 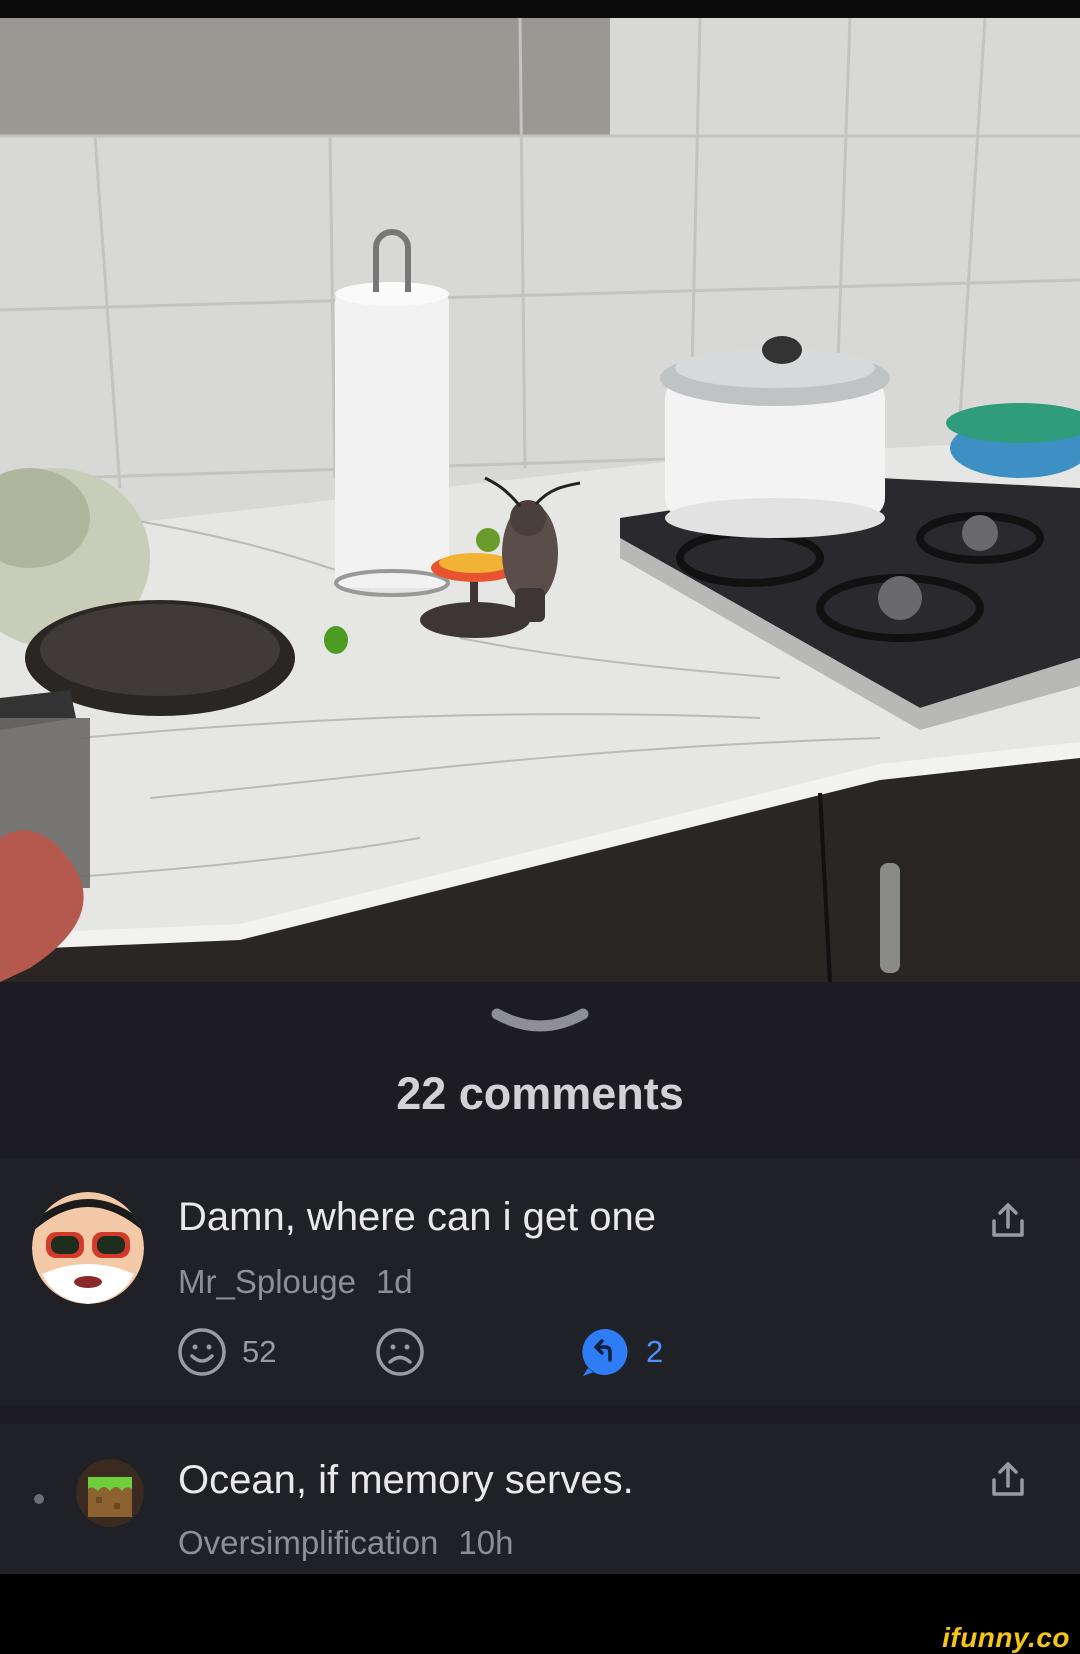 I want to click on watermark: ifunny.co, so click(x=1006, y=1637).